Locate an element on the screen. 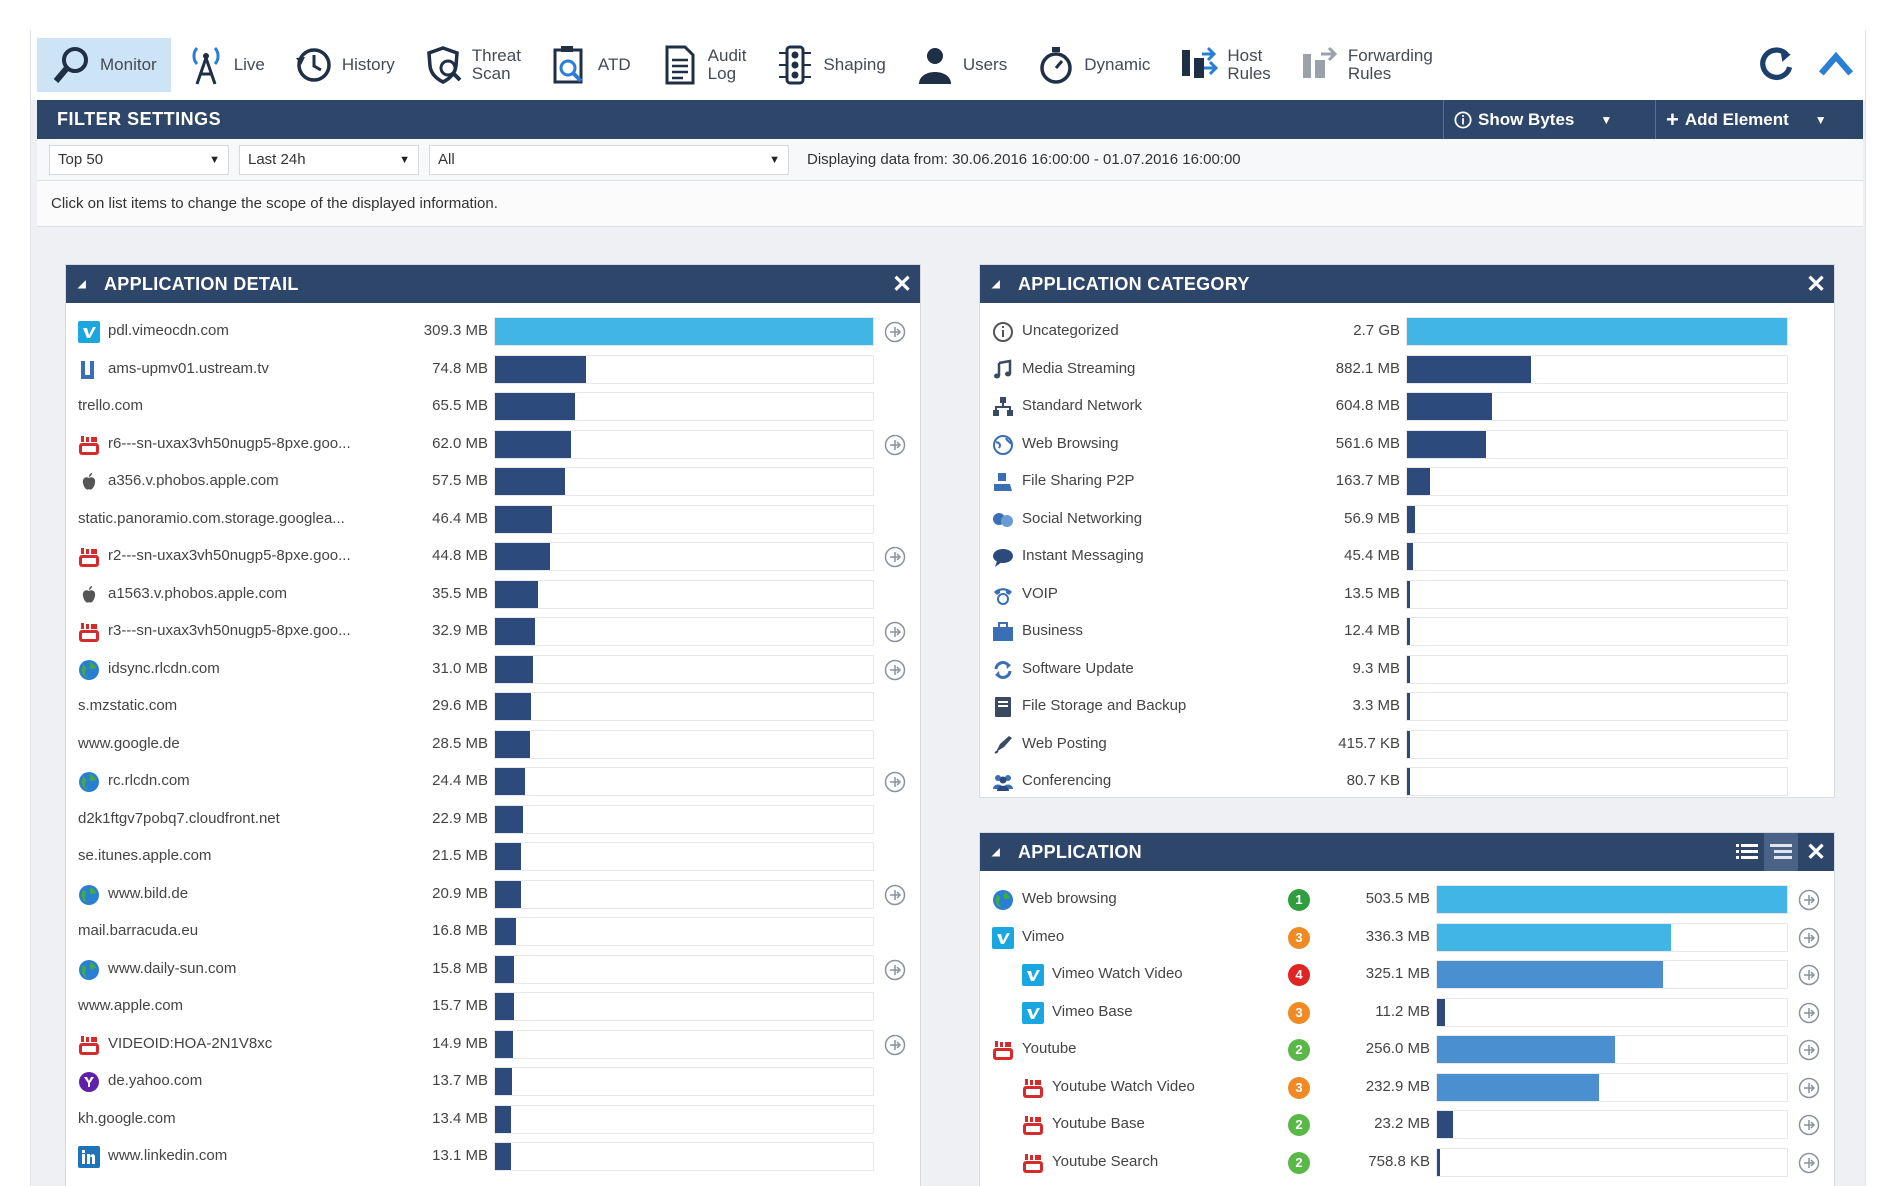 Image resolution: width=1890 pixels, height=1186 pixels. app-detail-row: www.google.de 28.5 MB is located at coordinates (493, 744).